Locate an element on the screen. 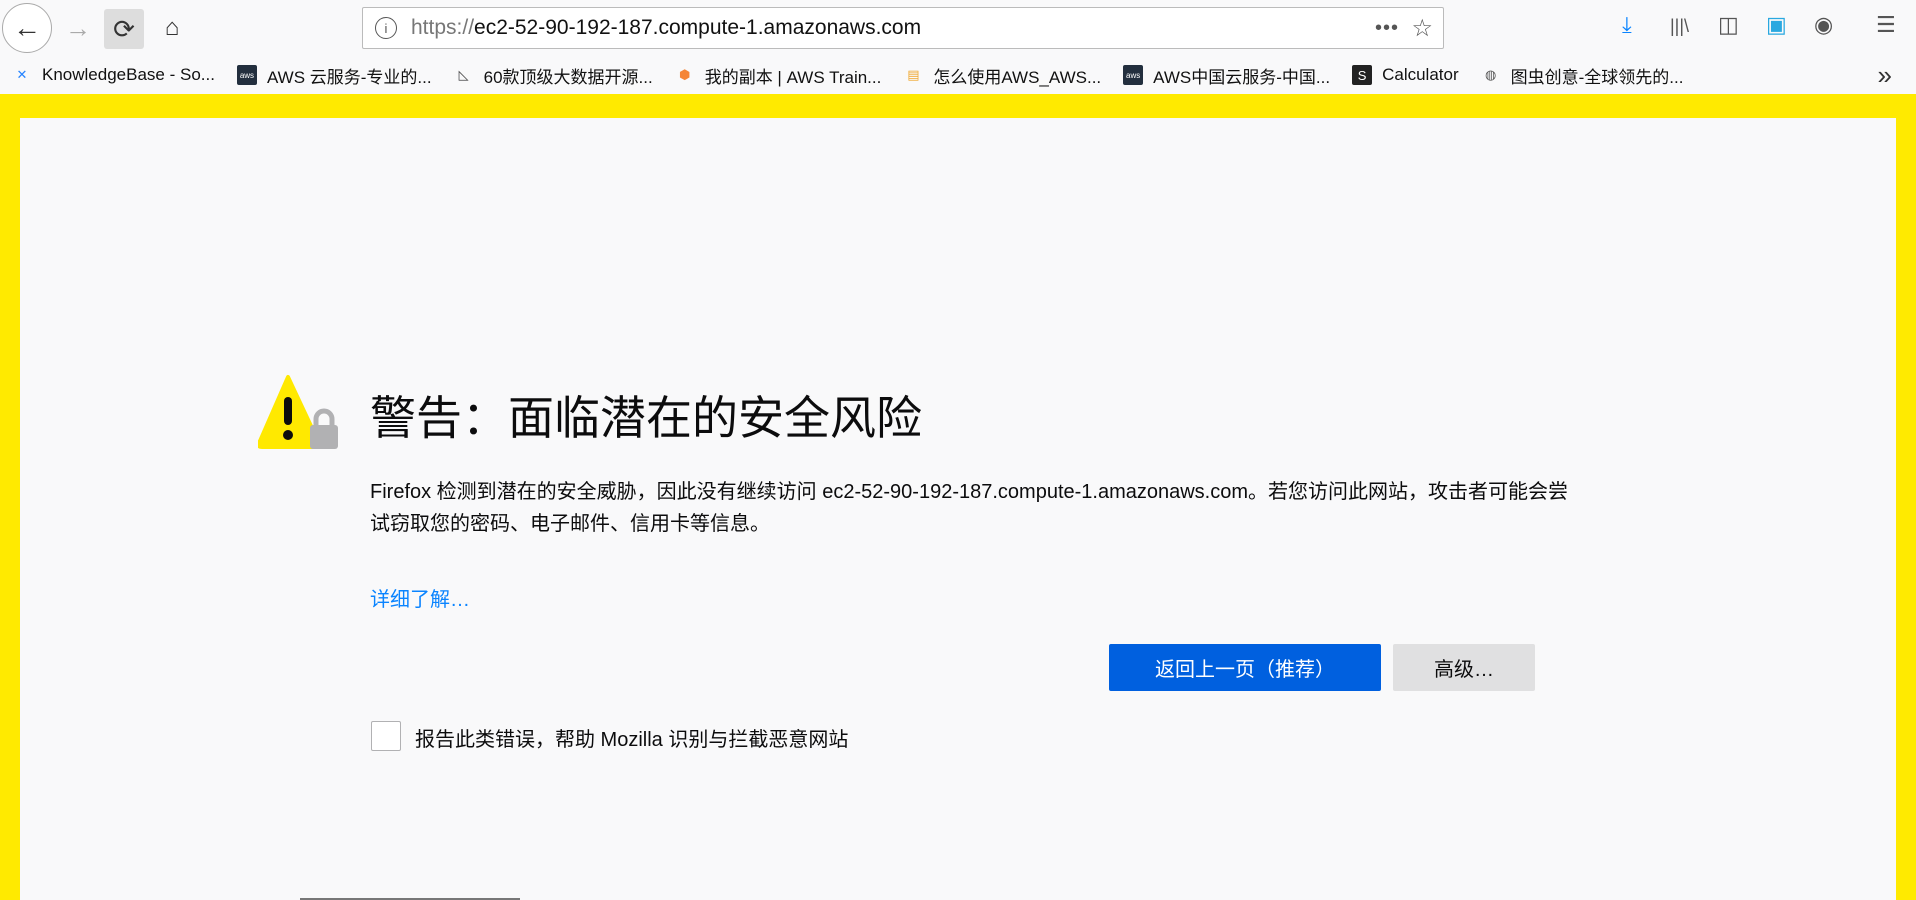 The width and height of the screenshot is (1916, 900). back-button: ← is located at coordinates (27, 28).